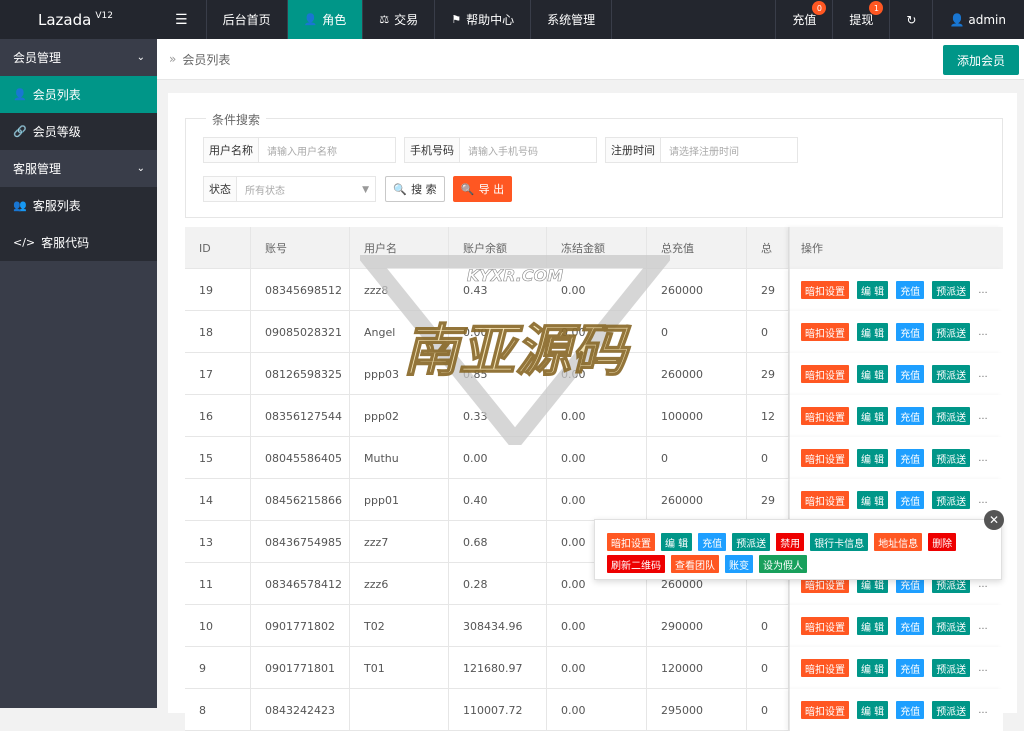  I want to click on sidebar-group-member: 会员管理 ⌄, so click(78, 57).